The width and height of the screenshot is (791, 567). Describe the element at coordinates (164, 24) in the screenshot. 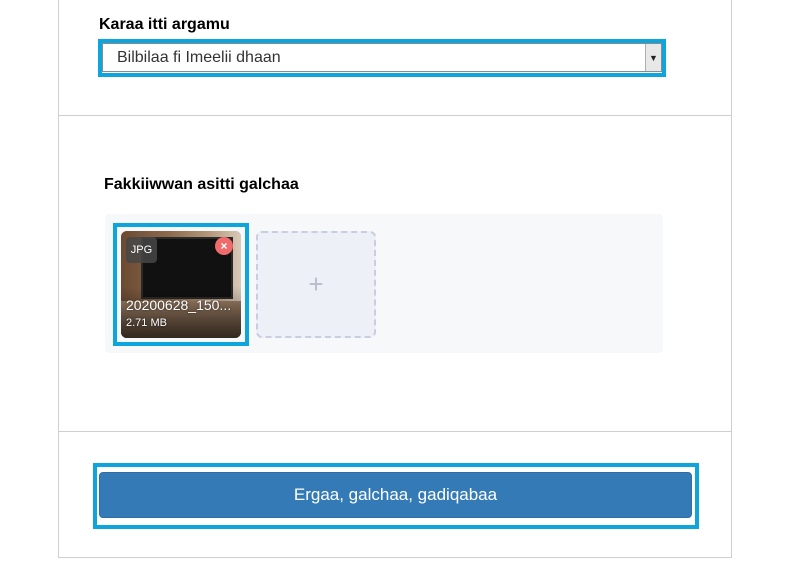

I see `contact-method-label: Karaa itti argamu` at that location.